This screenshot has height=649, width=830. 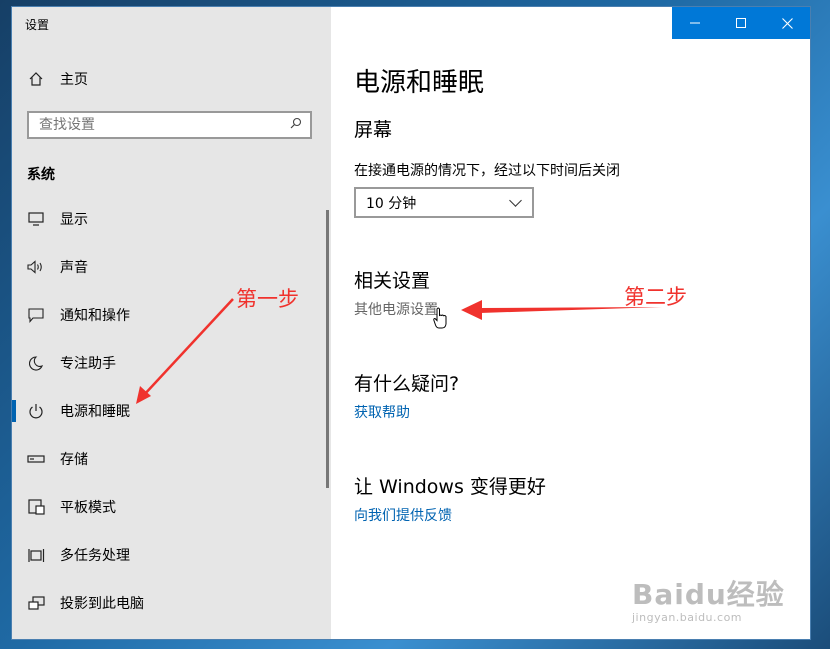 I want to click on annotation-step2: 第二步, so click(x=655, y=297).